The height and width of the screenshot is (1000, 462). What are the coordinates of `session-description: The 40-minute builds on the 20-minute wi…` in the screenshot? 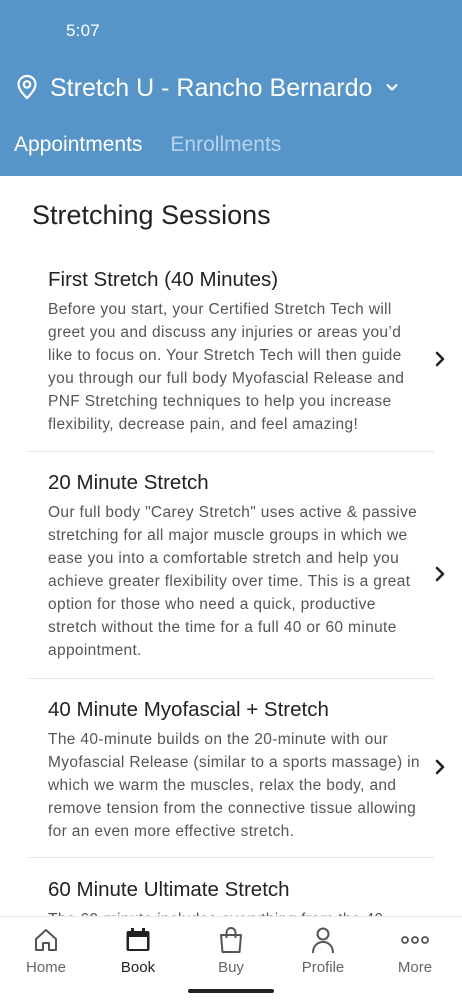 It's located at (234, 785).